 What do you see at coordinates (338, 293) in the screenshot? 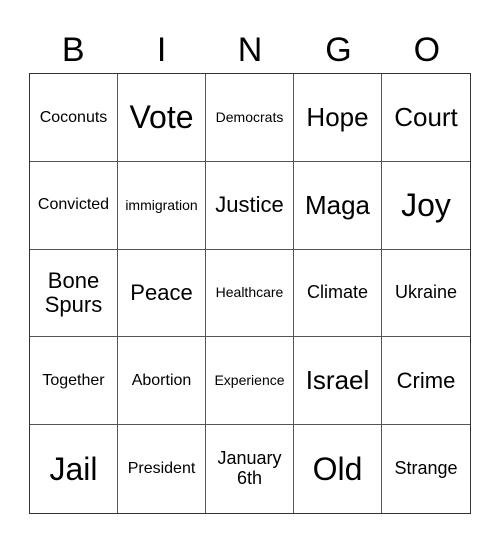
I see `bingo-cell: Climate` at bounding box center [338, 293].